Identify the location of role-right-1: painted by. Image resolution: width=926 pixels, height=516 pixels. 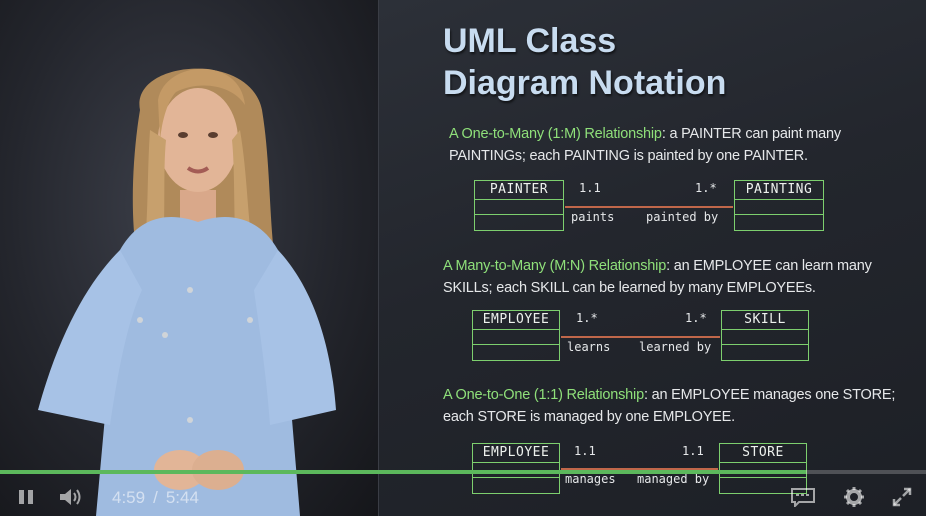
(682, 217).